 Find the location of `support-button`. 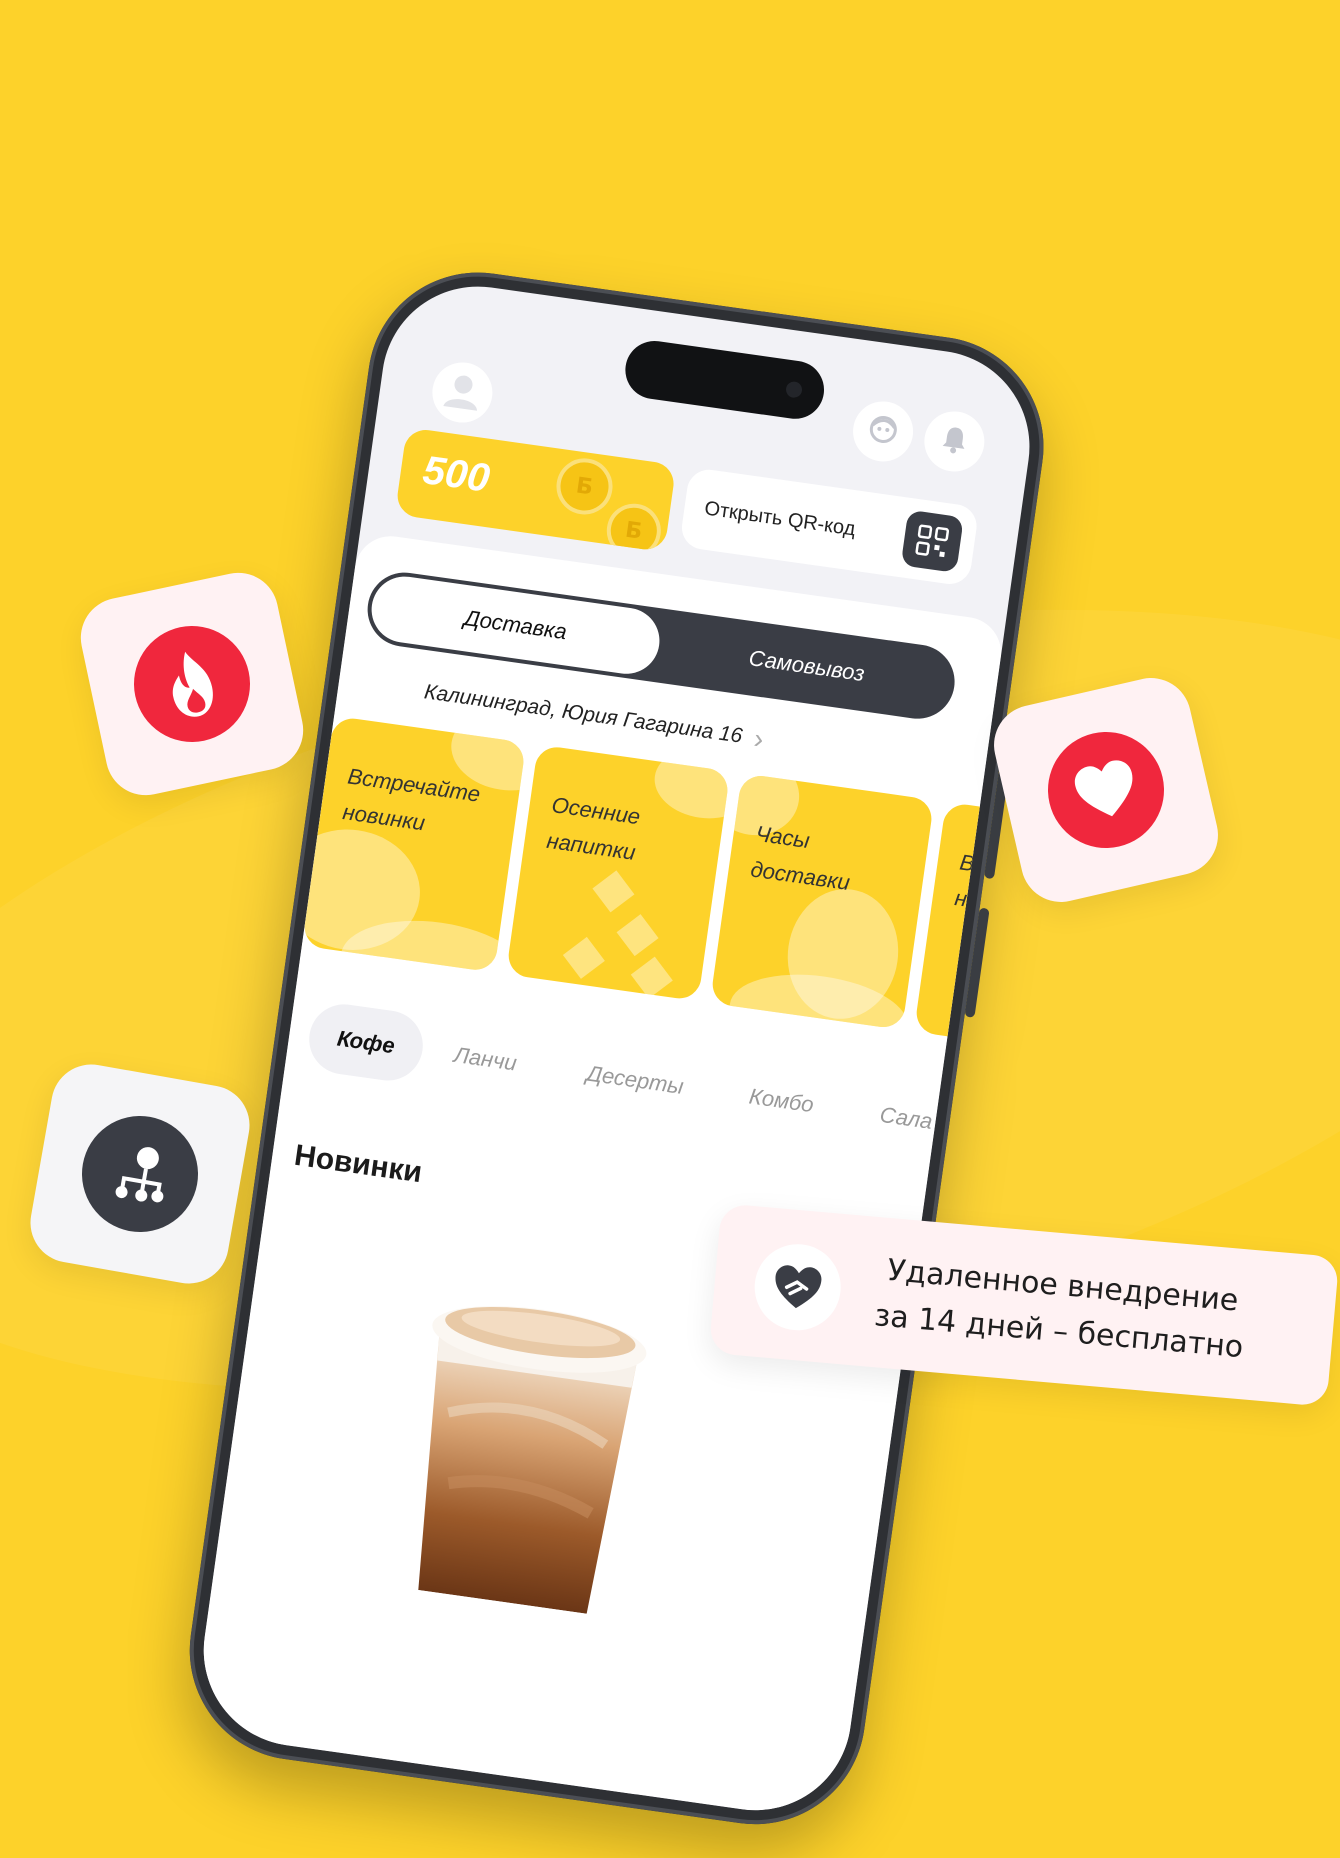

support-button is located at coordinates (883, 431).